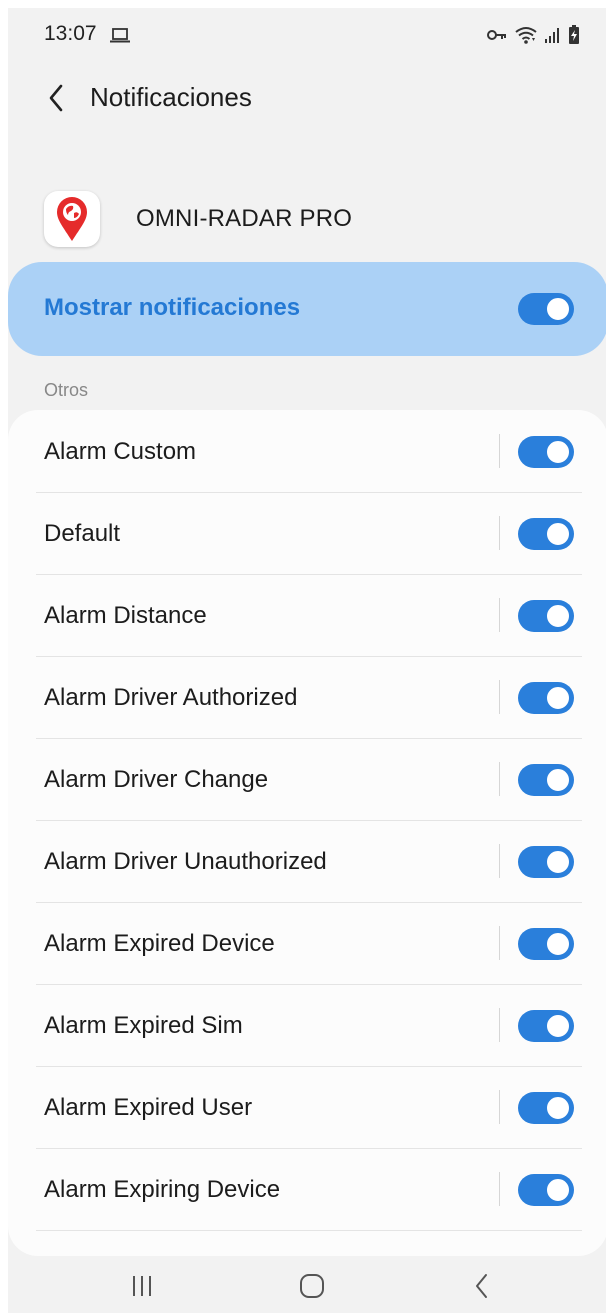 The image size is (606, 1313). I want to click on signal-icon, so click(552, 35).